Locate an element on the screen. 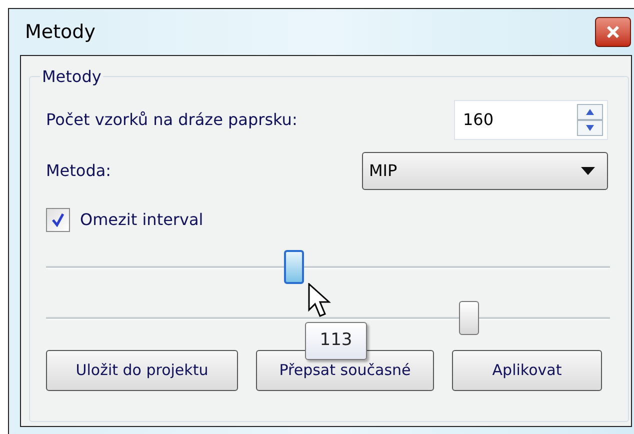  close-button is located at coordinates (613, 32).